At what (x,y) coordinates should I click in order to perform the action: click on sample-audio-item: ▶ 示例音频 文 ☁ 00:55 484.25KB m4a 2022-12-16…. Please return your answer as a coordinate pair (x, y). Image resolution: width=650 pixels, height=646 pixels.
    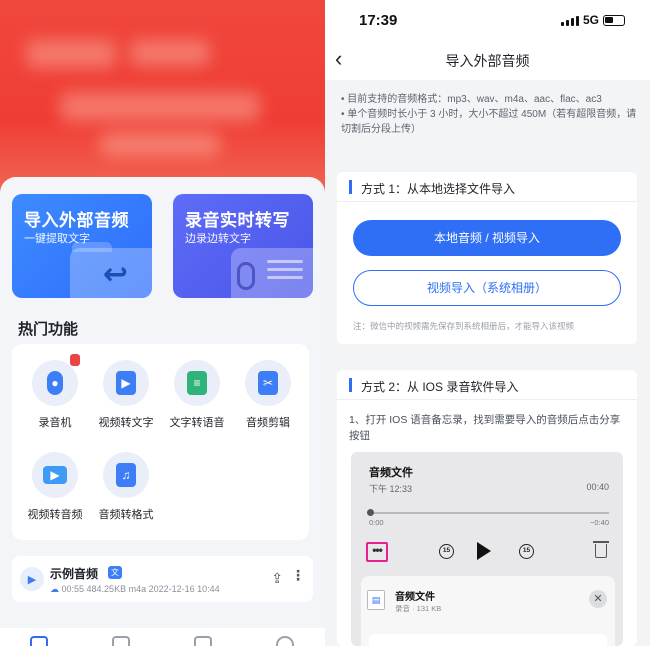
    Looking at the image, I should click on (162, 579).